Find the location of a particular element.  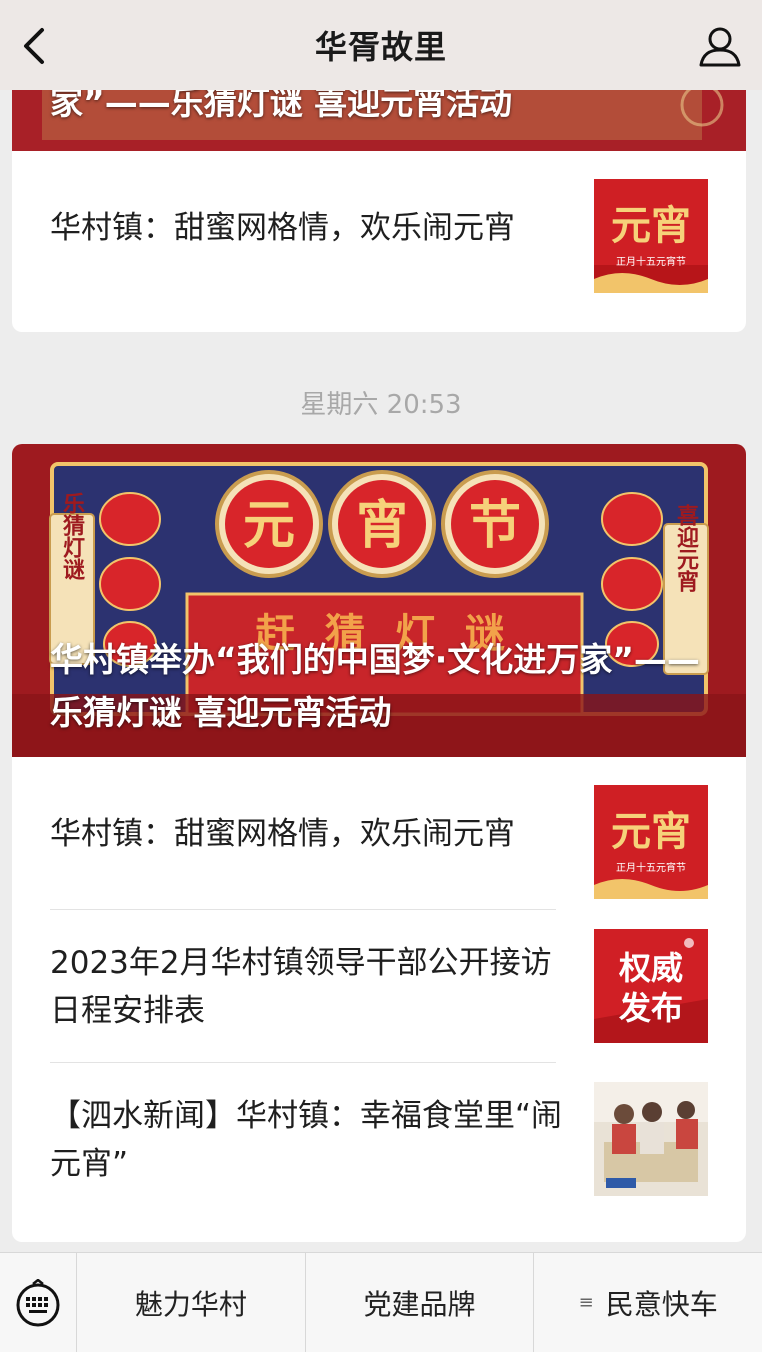

article-list-item: 【泗水新闻】华村镇：幸福食堂里“闹元宵” is located at coordinates (379, 1139).